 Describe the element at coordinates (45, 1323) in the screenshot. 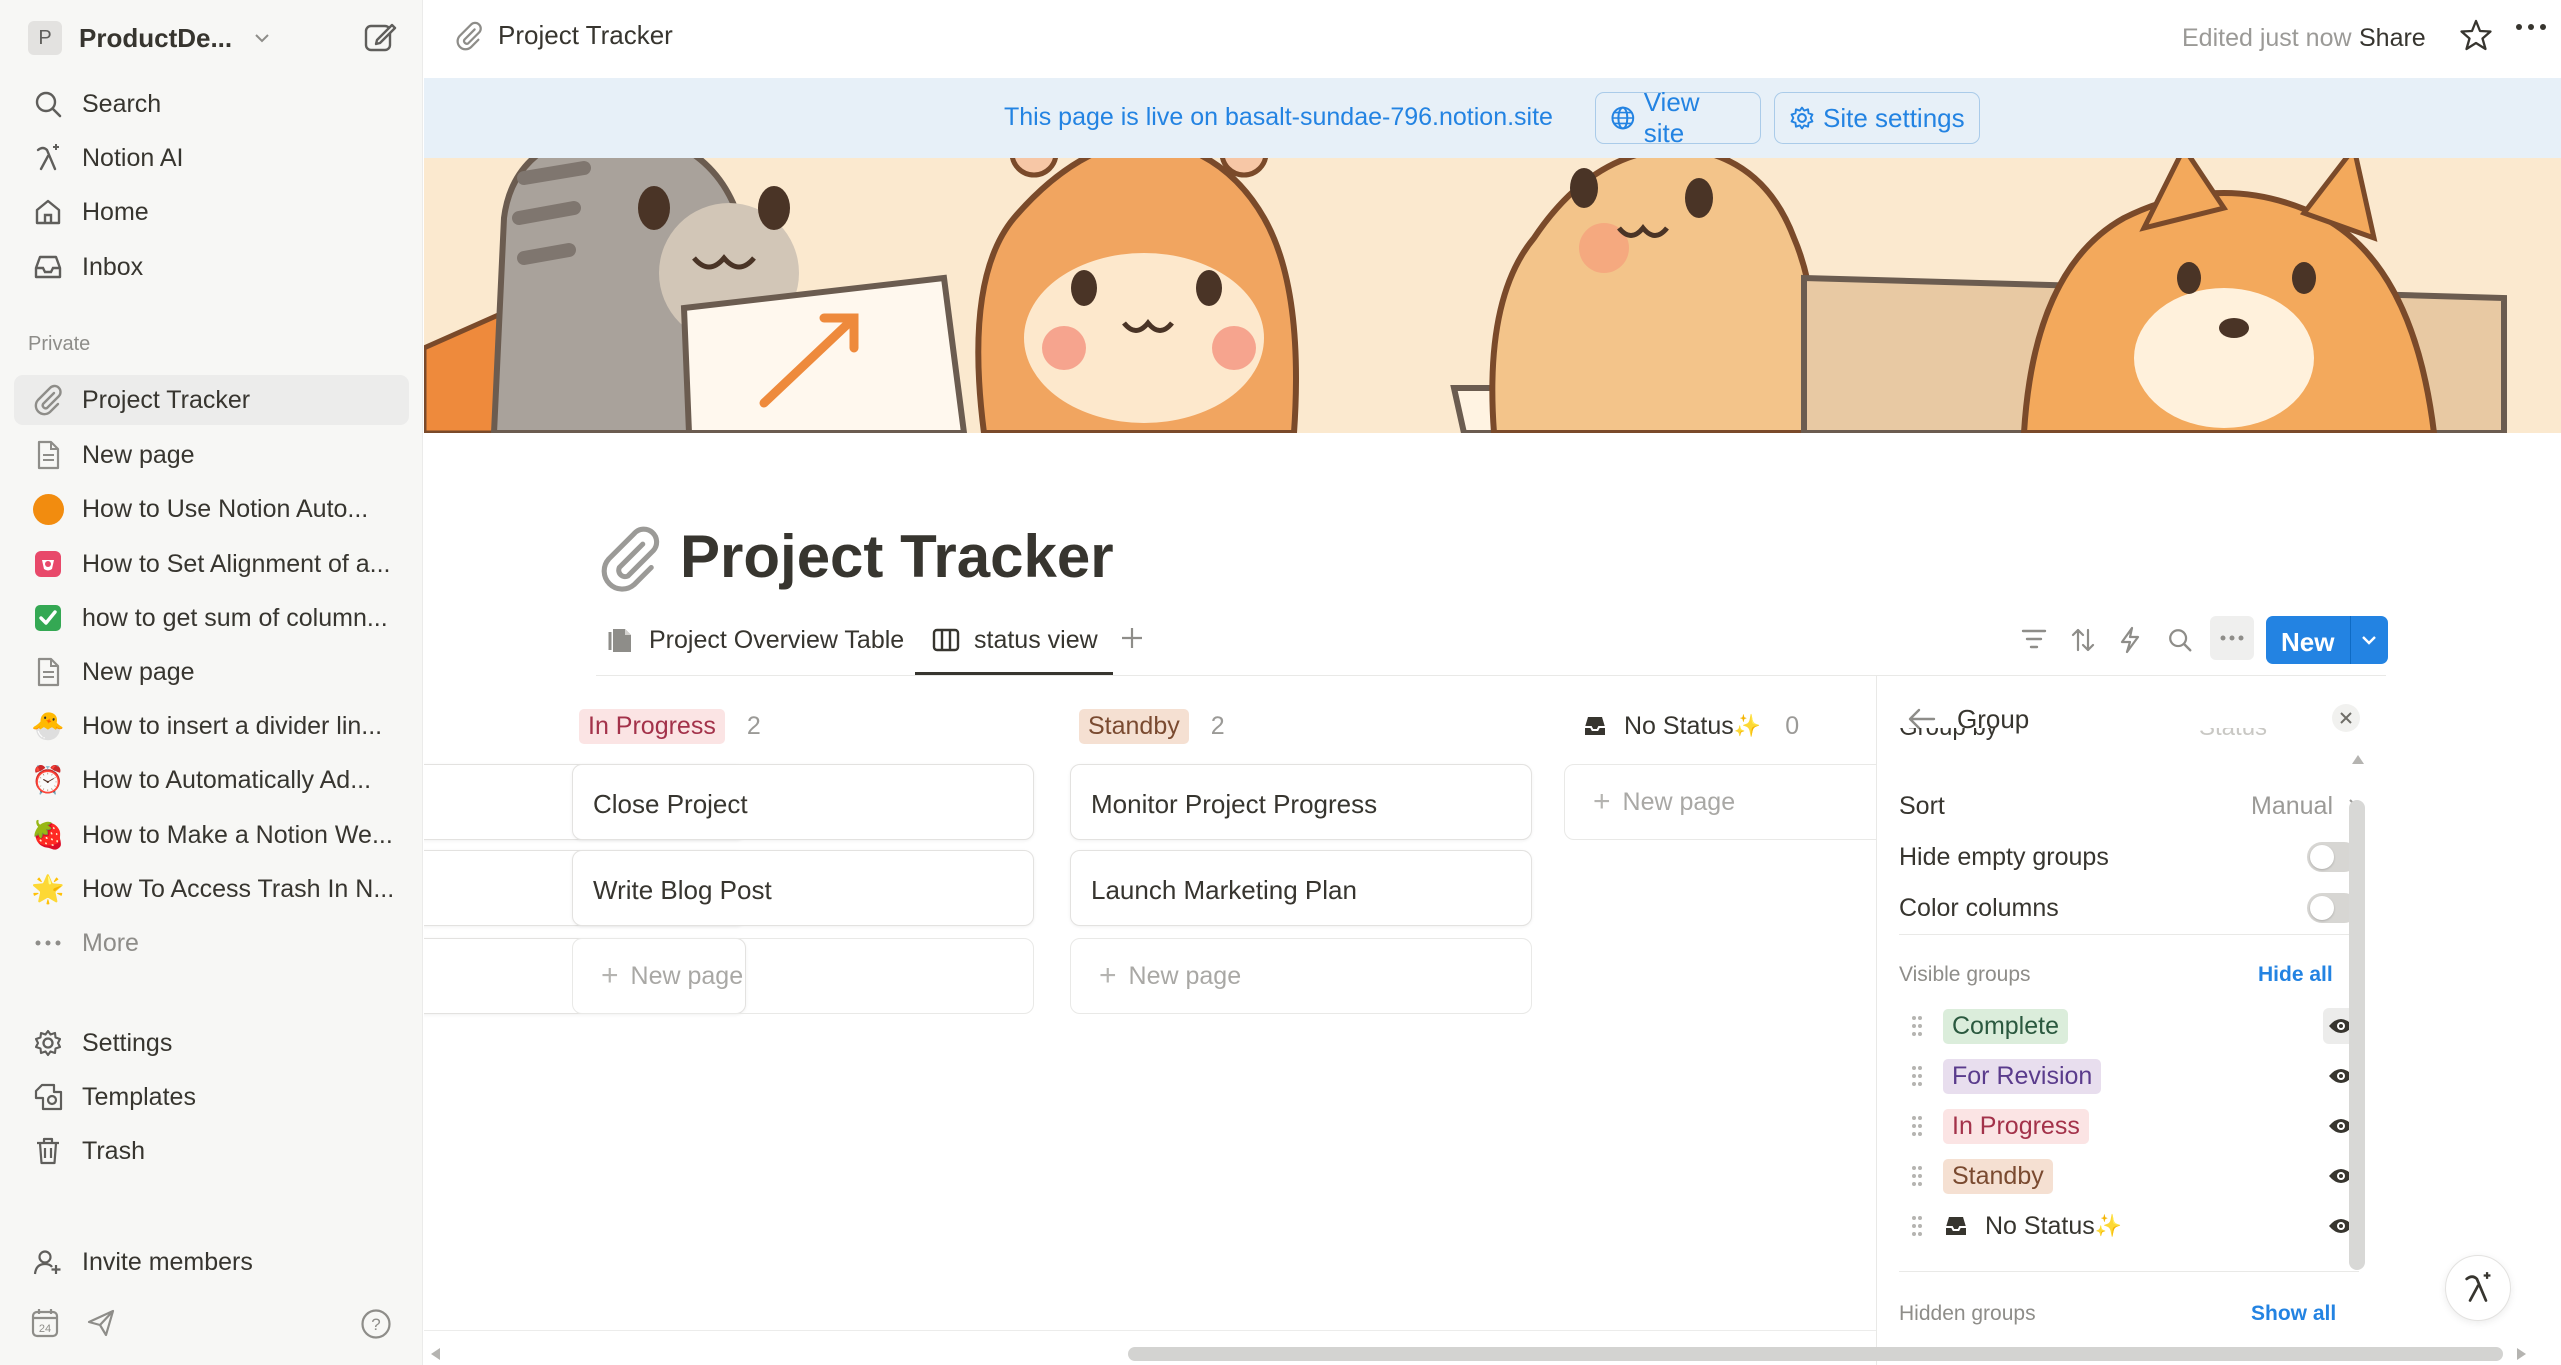

I see `calendar-icon: 24` at that location.